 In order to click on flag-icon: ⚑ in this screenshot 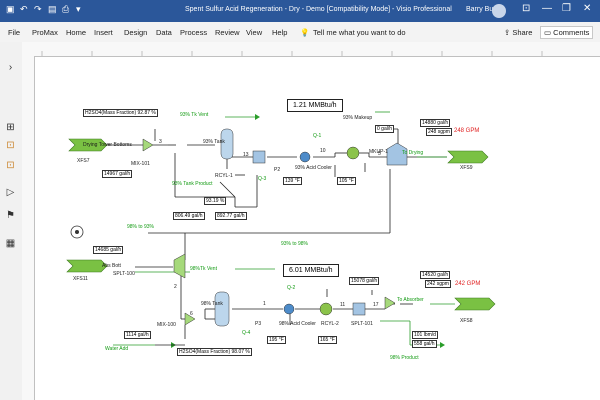, I will do `click(10, 215)`.